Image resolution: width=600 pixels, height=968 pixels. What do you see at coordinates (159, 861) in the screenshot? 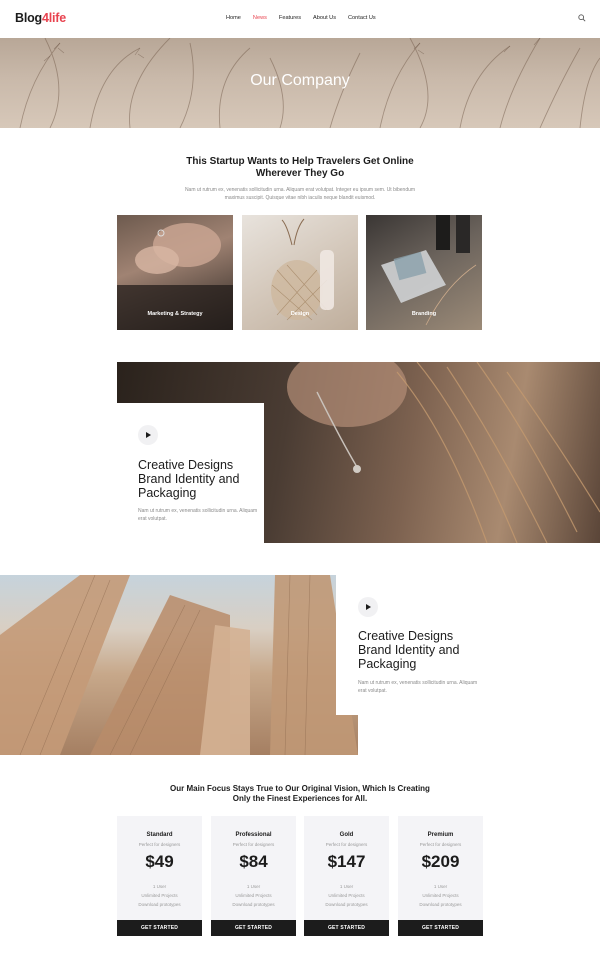
I see `plan-price: $49` at bounding box center [159, 861].